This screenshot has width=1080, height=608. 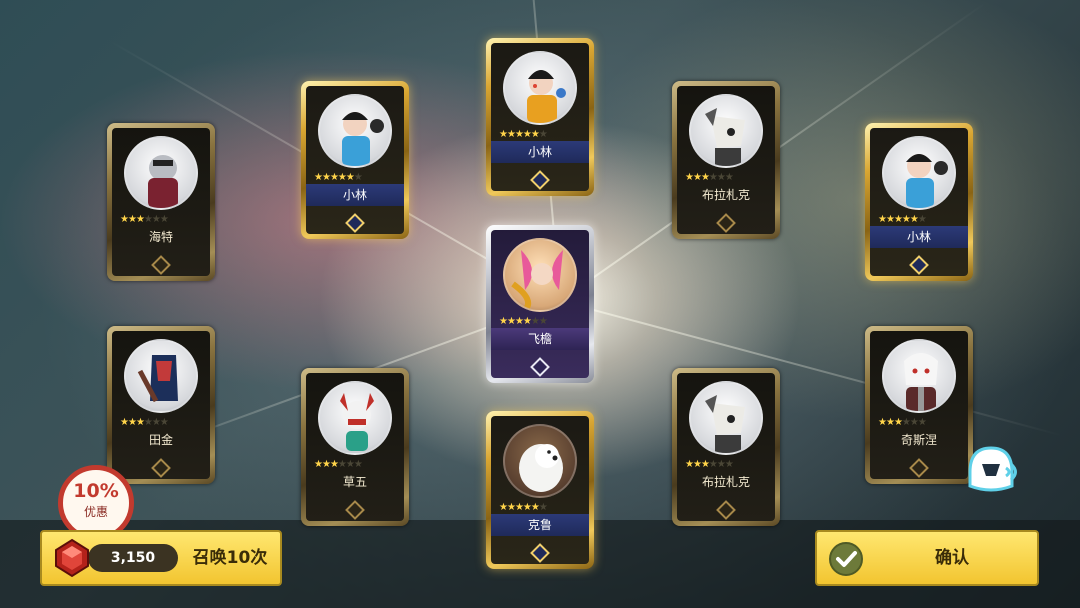 I want to click on confirm-button: 确认, so click(x=927, y=558).